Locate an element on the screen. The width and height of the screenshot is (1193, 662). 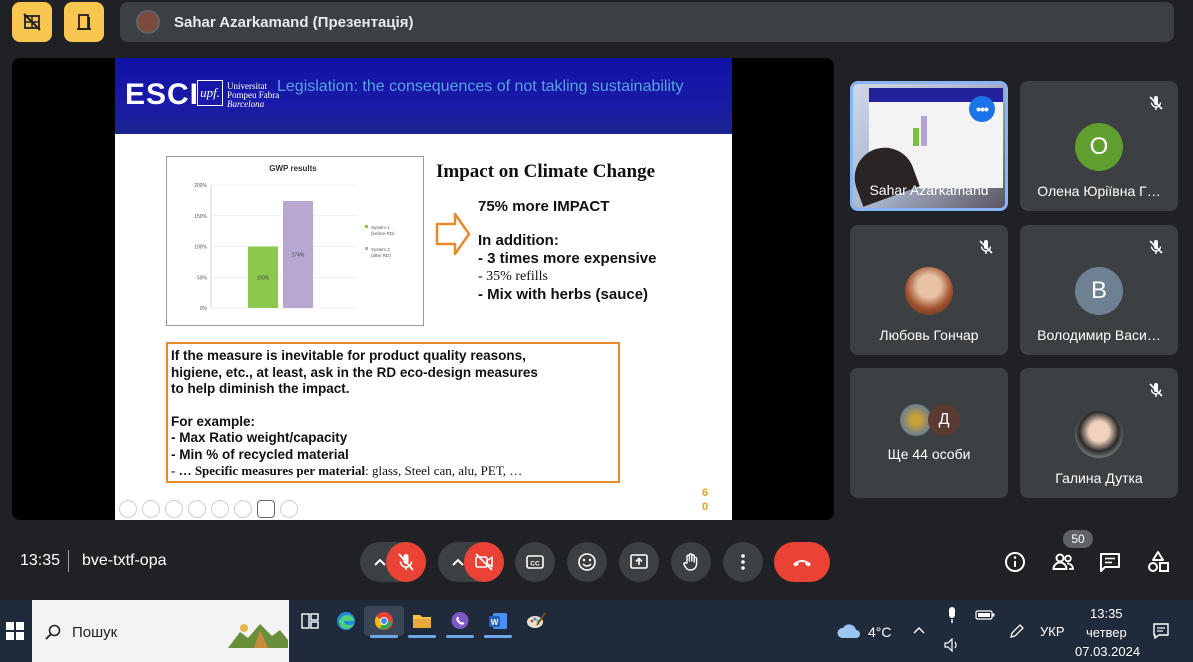
camera-off-icon is located at coordinates (484, 562).